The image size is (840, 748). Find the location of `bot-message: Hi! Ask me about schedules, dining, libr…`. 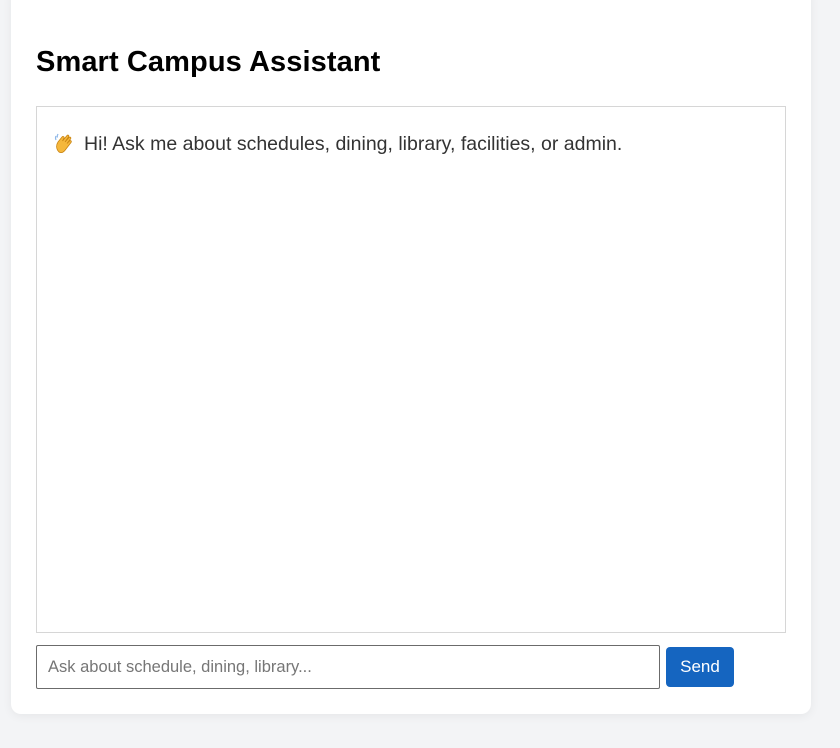

bot-message: Hi! Ask me about schedules, dining, libr… is located at coordinates (337, 144).